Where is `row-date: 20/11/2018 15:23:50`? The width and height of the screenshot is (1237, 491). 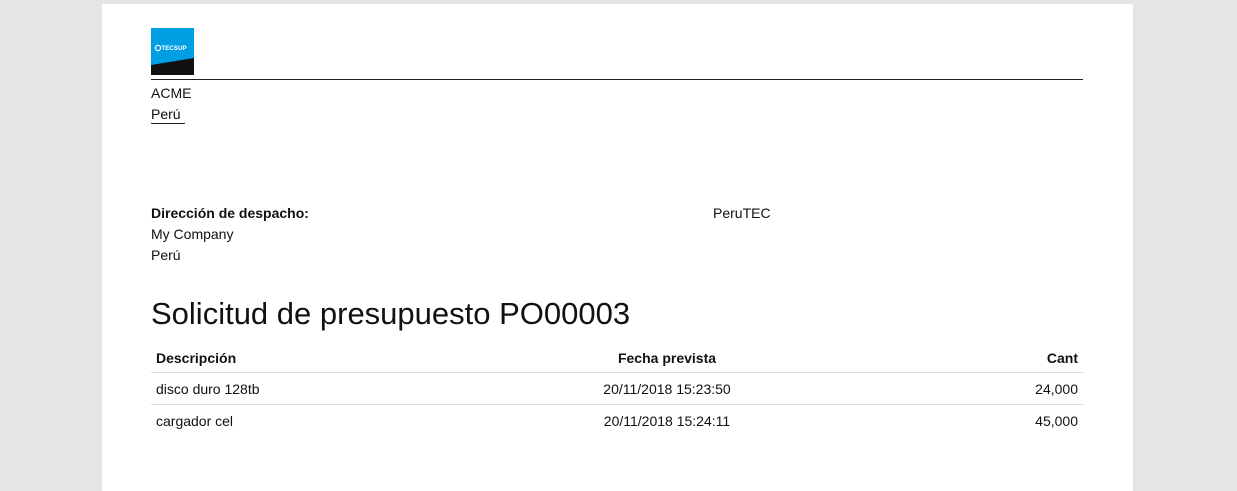 row-date: 20/11/2018 15:23:50 is located at coordinates (667, 388).